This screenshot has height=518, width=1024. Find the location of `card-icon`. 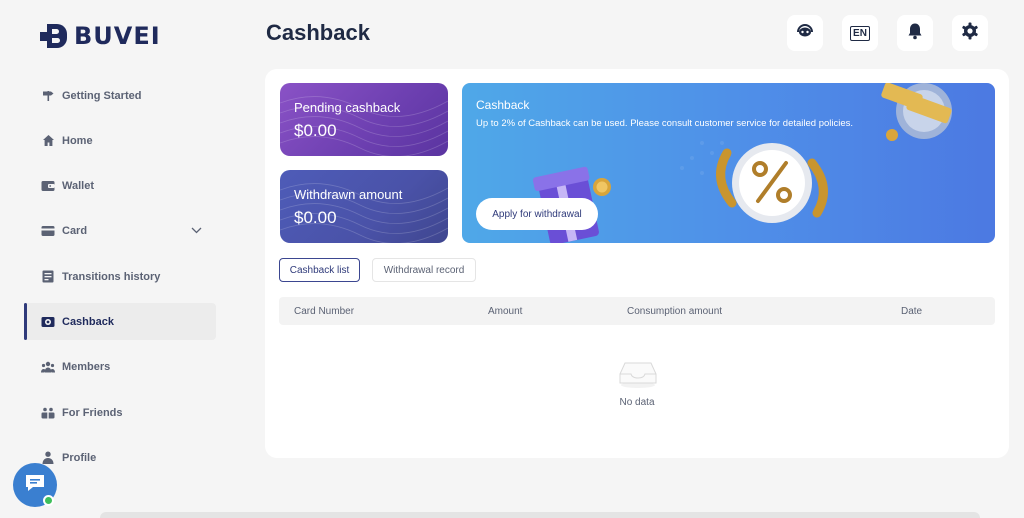

card-icon is located at coordinates (48, 231).